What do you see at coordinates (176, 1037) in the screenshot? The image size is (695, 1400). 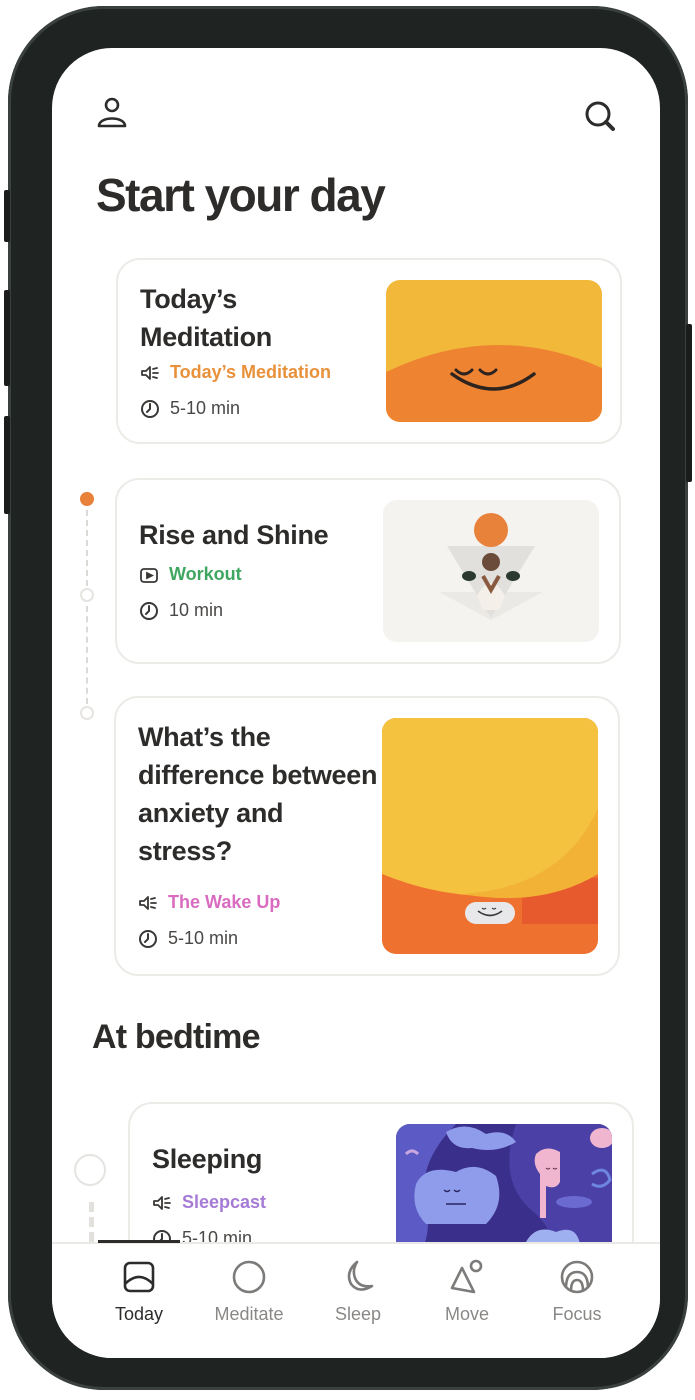 I see `section-title-at-bedtime: At bedtime` at bounding box center [176, 1037].